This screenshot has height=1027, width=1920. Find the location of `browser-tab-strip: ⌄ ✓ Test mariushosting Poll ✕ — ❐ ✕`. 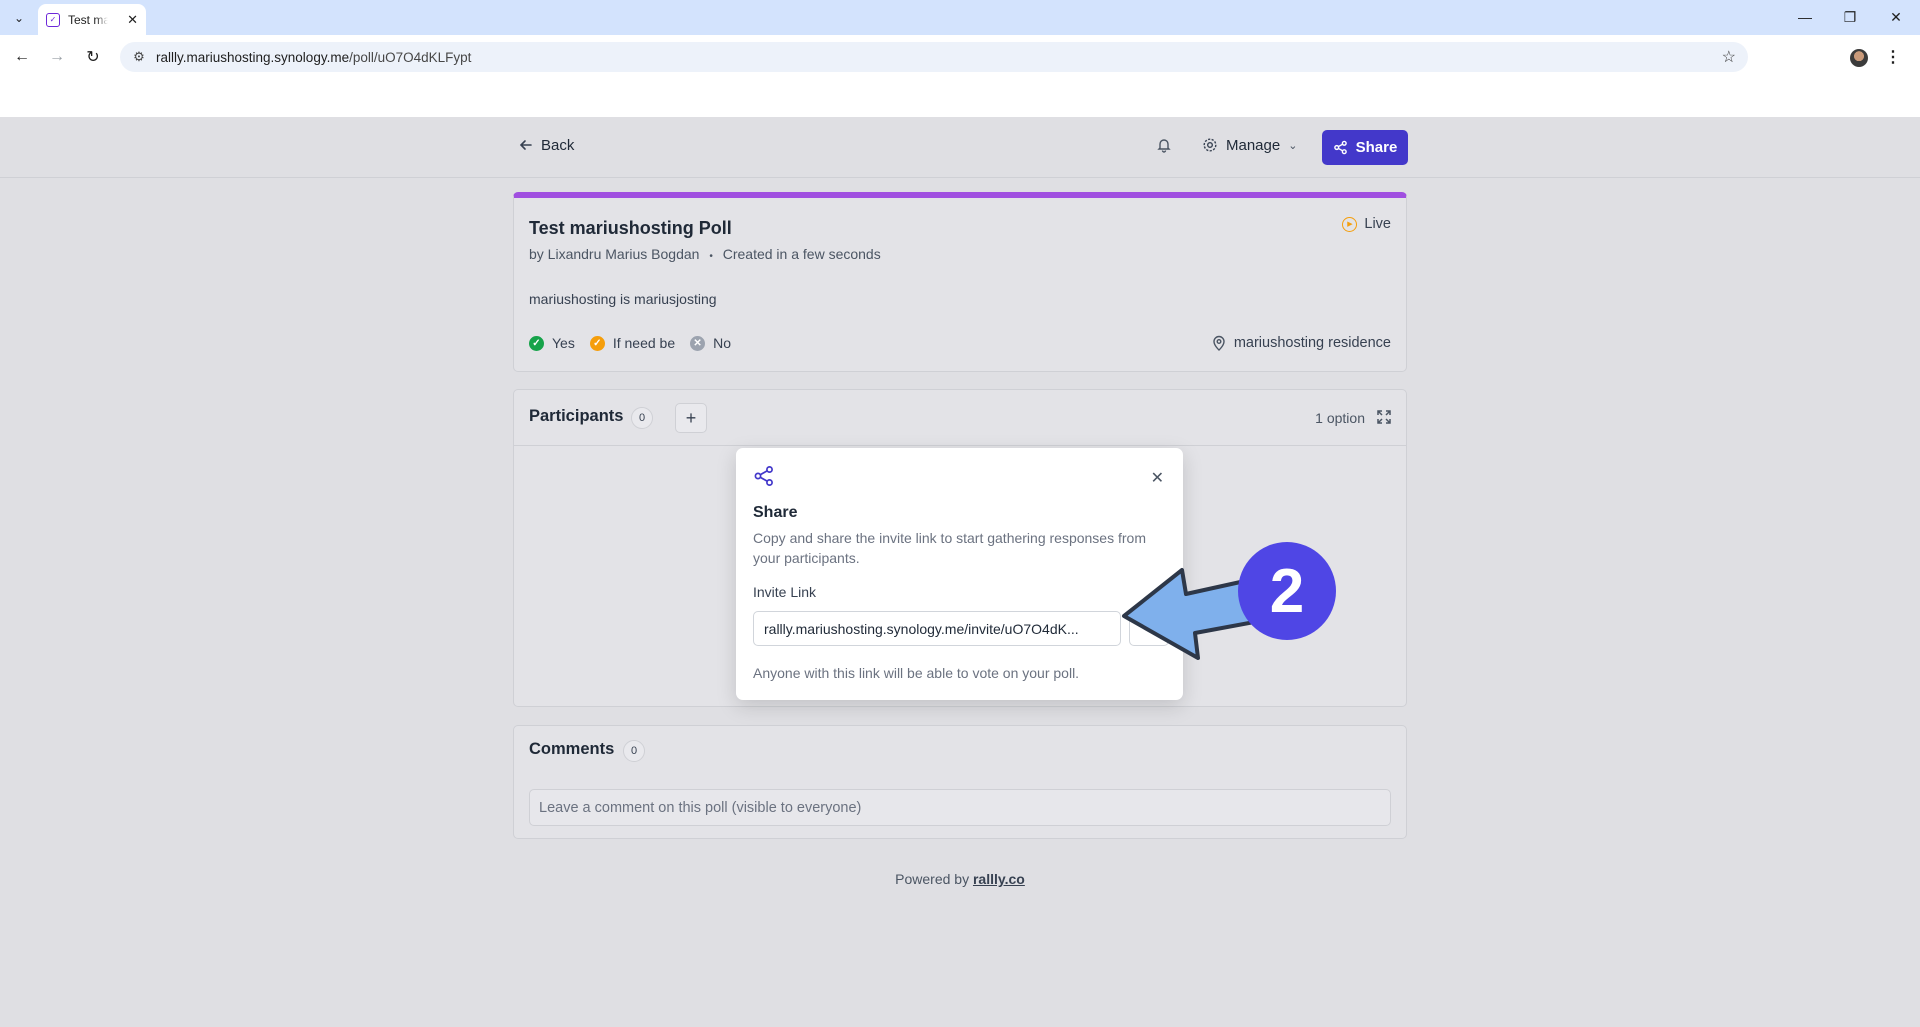

browser-tab-strip: ⌄ ✓ Test mariushosting Poll ✕ — ❐ ✕ is located at coordinates (960, 17).